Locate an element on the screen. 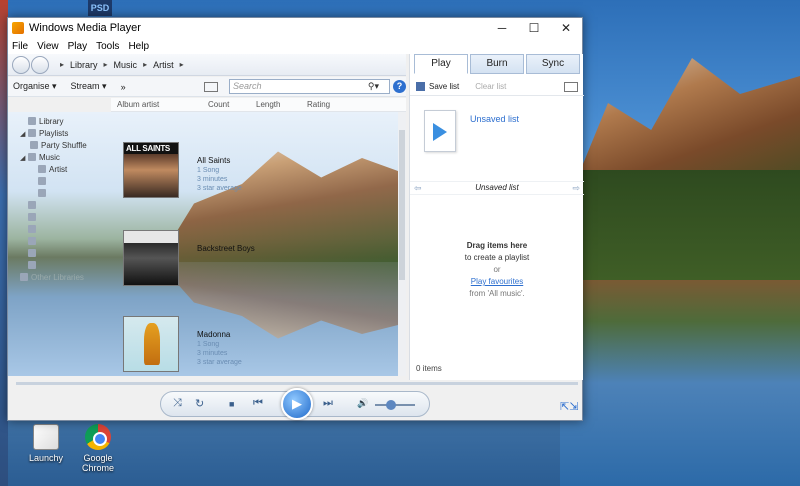 The height and width of the screenshot is (486, 800). list-options-icon is located at coordinates (571, 87).